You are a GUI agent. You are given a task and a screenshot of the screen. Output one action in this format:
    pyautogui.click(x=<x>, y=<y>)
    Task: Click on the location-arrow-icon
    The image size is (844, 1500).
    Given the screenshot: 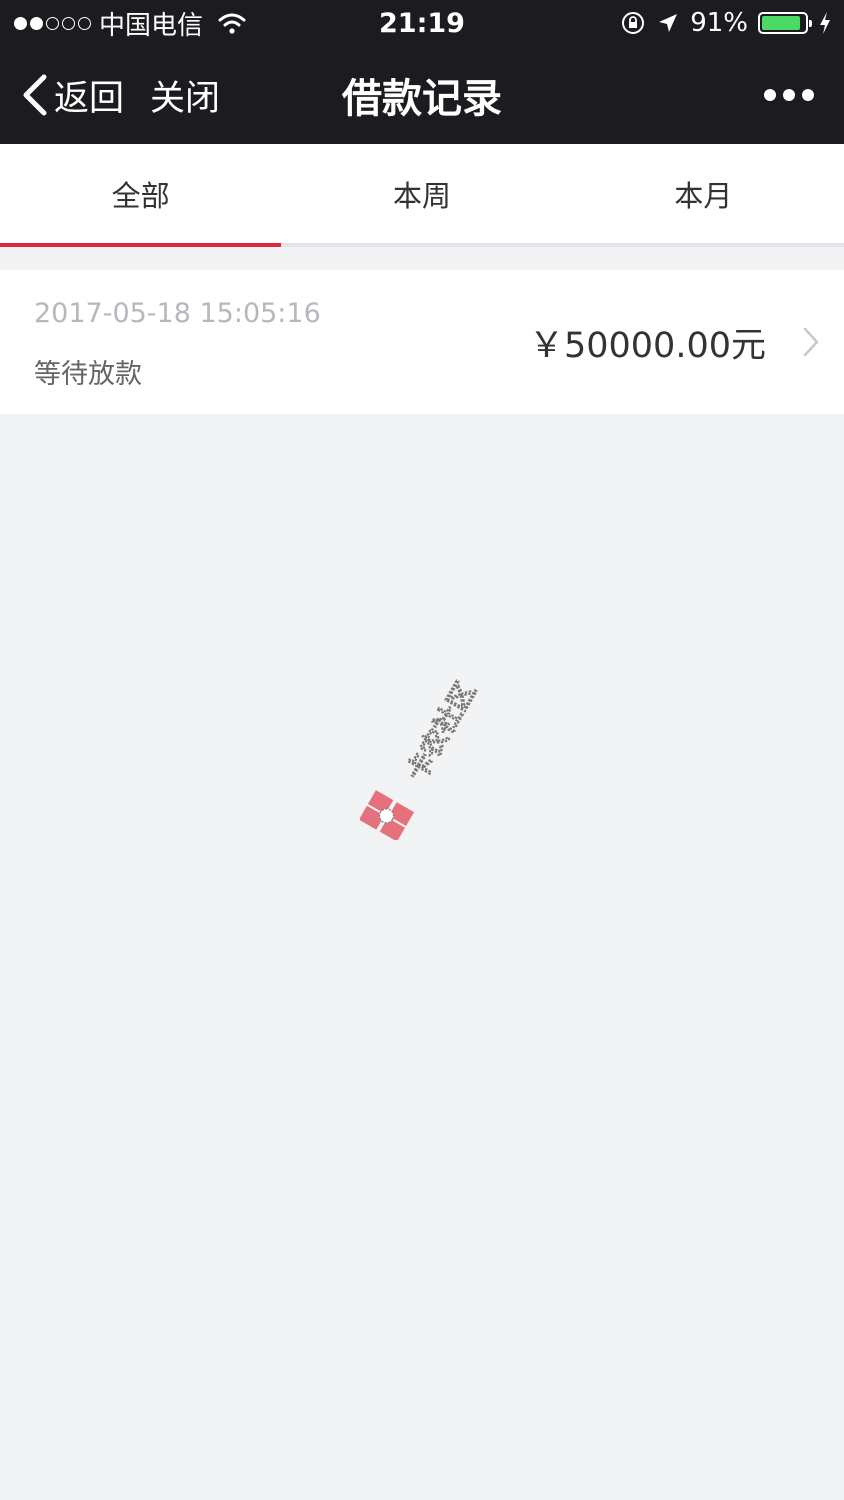 What is the action you would take?
    pyautogui.click(x=668, y=23)
    